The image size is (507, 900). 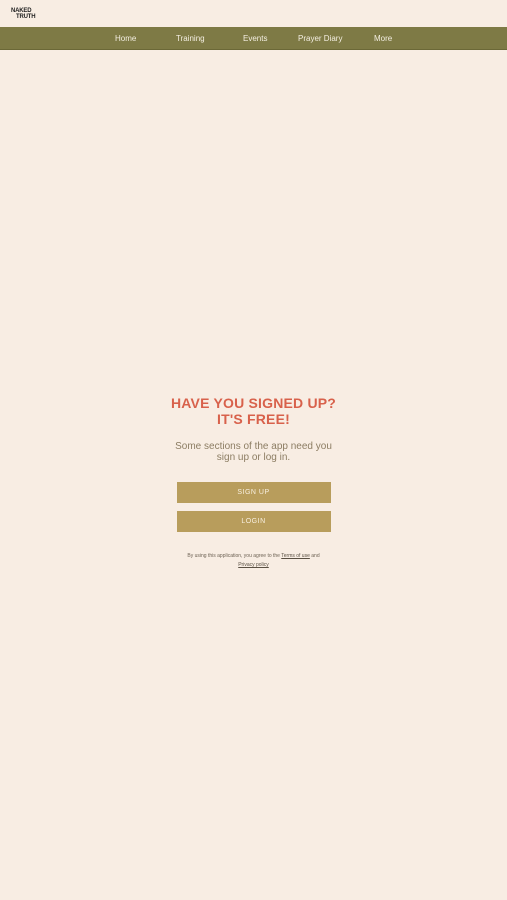 What do you see at coordinates (314, 556) in the screenshot?
I see `legal-middle: and` at bounding box center [314, 556].